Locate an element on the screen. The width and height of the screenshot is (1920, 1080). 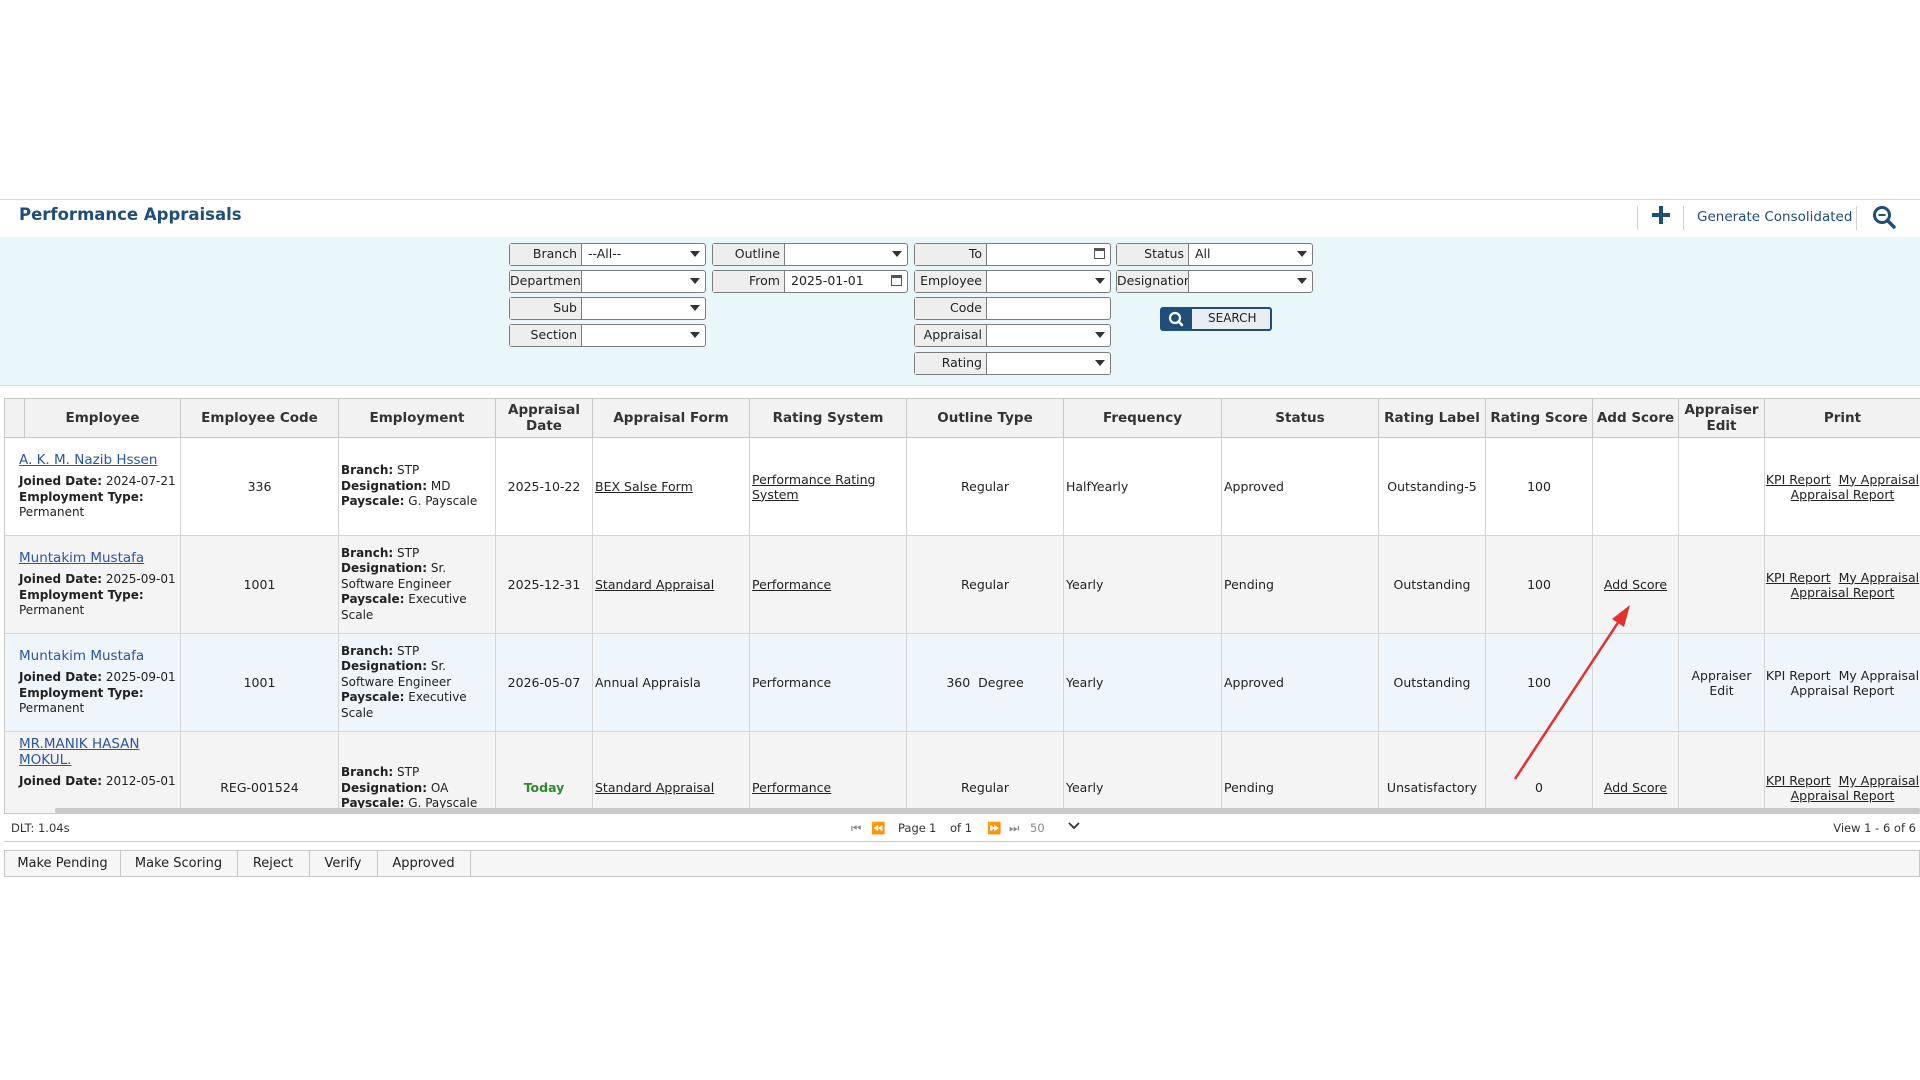
prev-page-icon: ⏪ is located at coordinates (878, 828).